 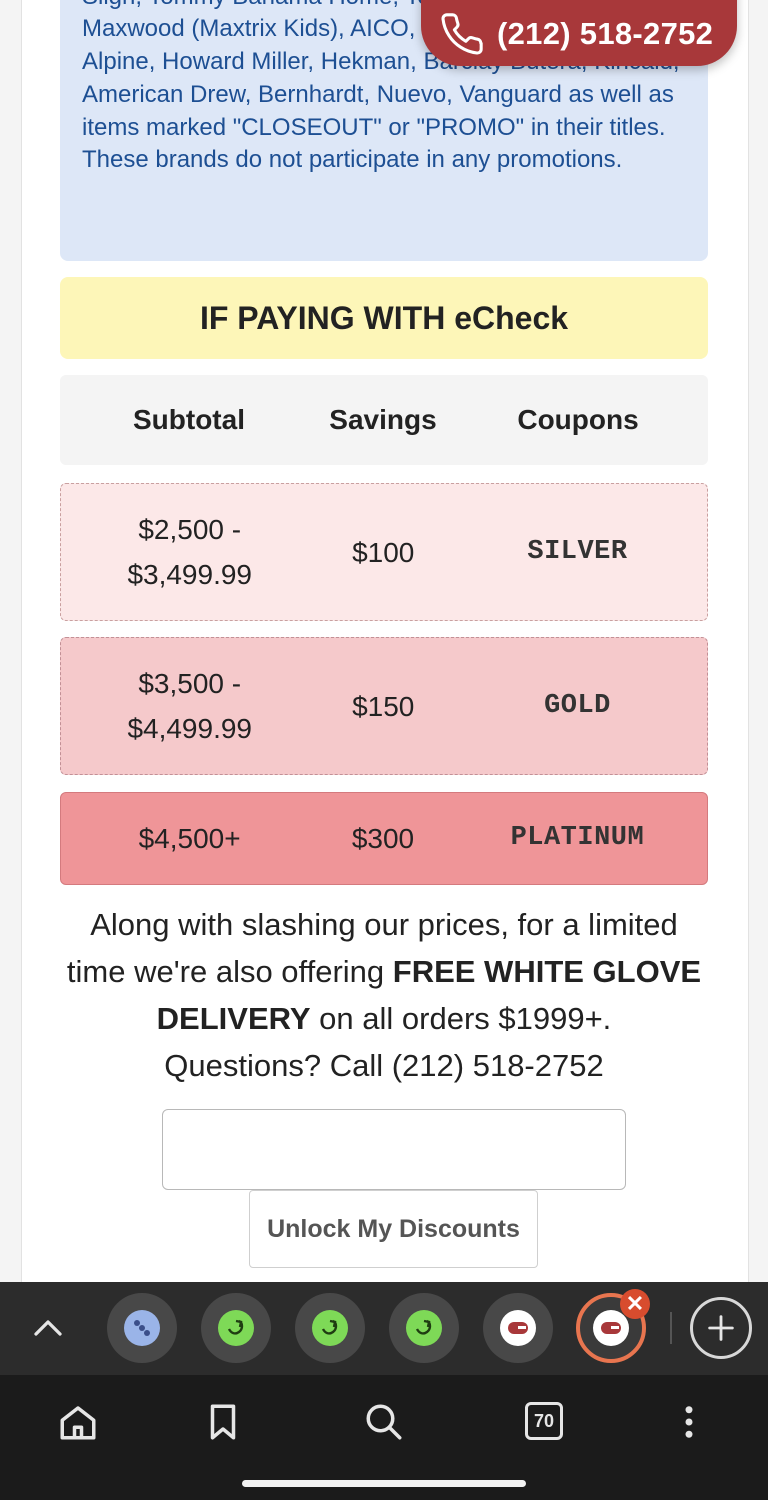 I want to click on promo-text-end: on all orders $1999+., so click(x=461, y=1018).